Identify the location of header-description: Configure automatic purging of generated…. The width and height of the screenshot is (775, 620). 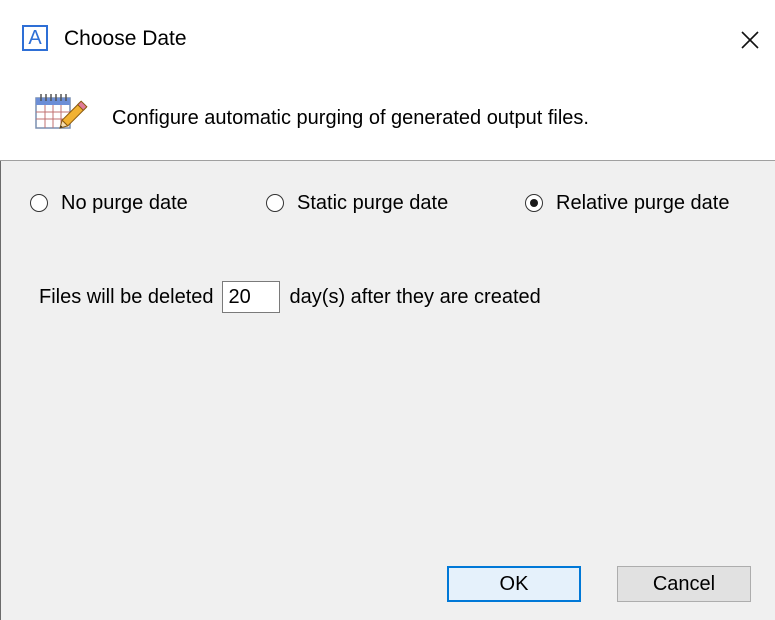
(350, 118).